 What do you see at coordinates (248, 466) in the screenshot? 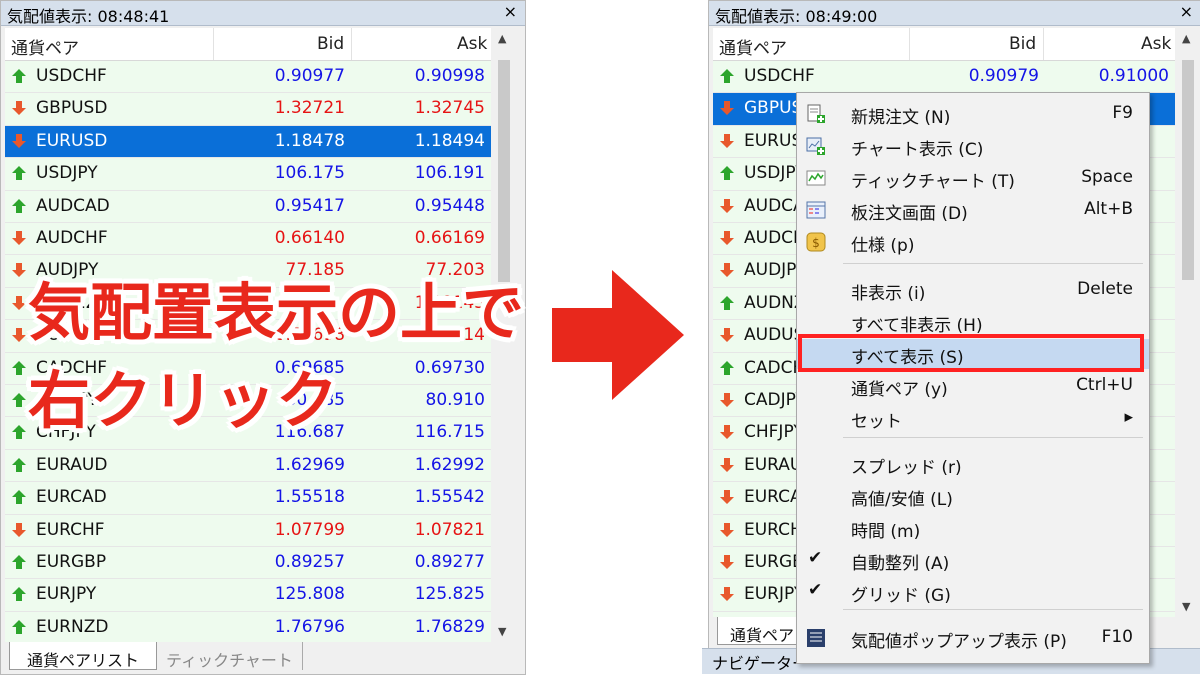
I see `table-row: EURAUD 1.62969 1.62992` at bounding box center [248, 466].